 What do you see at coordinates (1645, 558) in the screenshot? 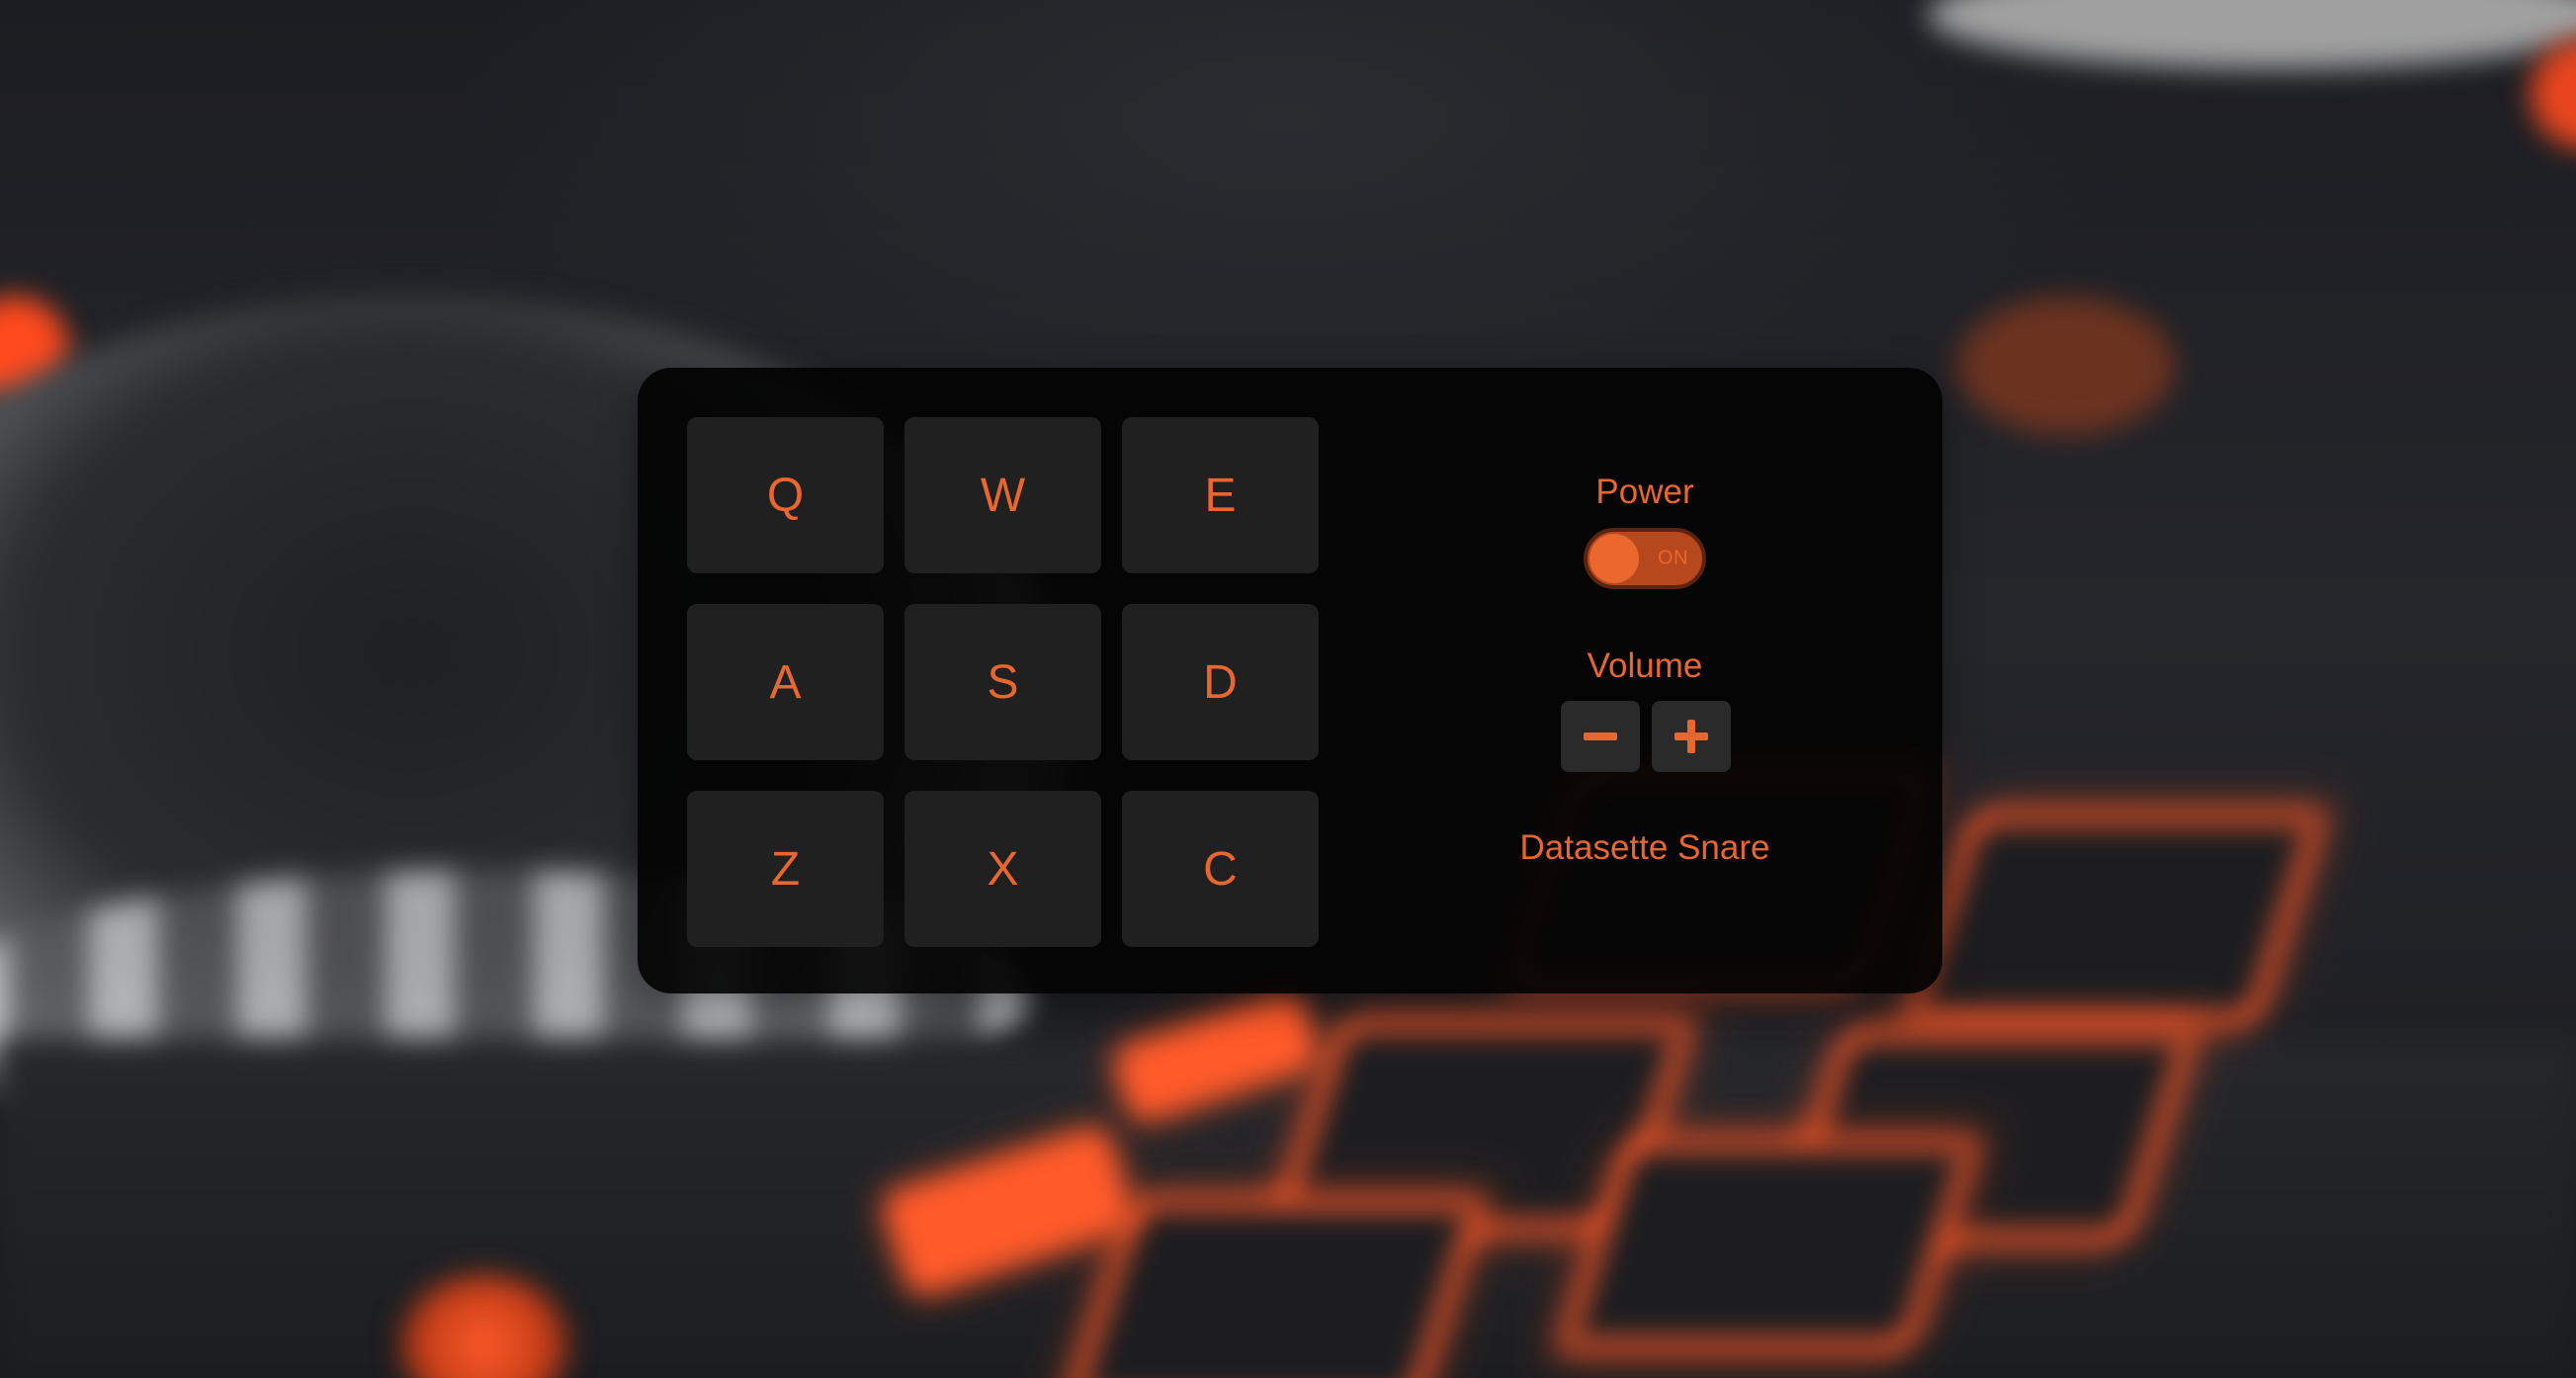
I see `power-toggle: ON` at bounding box center [1645, 558].